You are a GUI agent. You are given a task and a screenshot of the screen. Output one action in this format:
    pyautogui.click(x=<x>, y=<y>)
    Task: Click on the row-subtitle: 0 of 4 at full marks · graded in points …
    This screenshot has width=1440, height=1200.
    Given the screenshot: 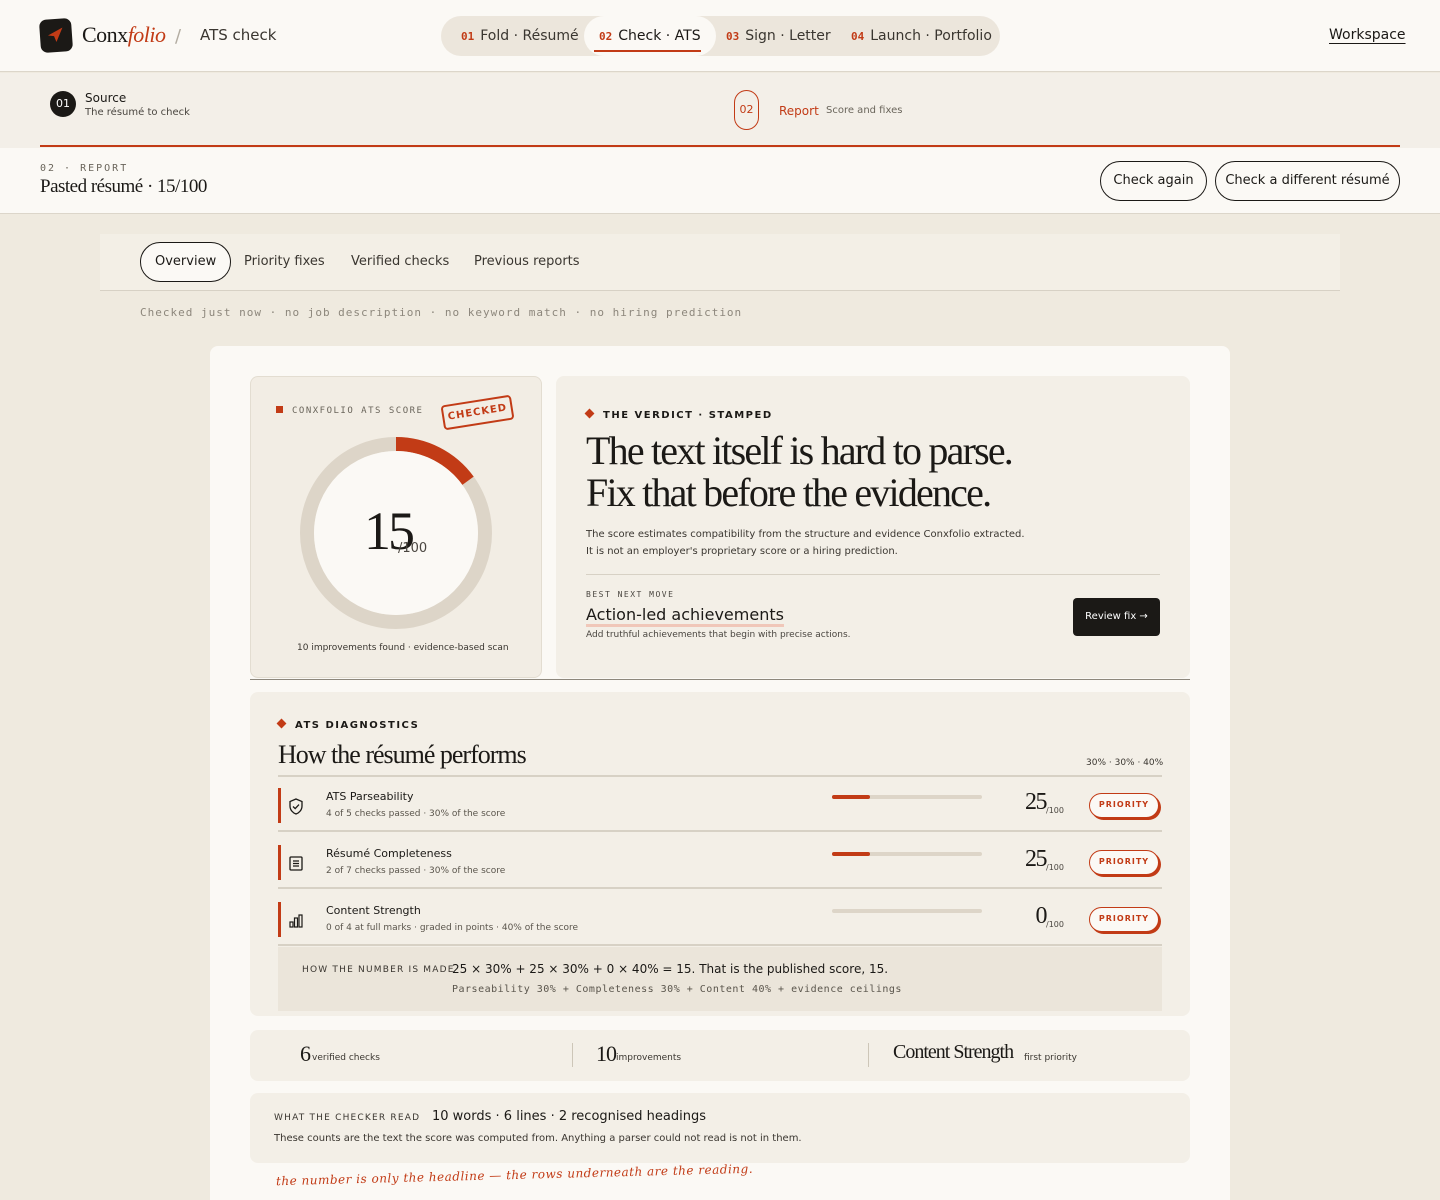 What is the action you would take?
    pyautogui.click(x=452, y=928)
    